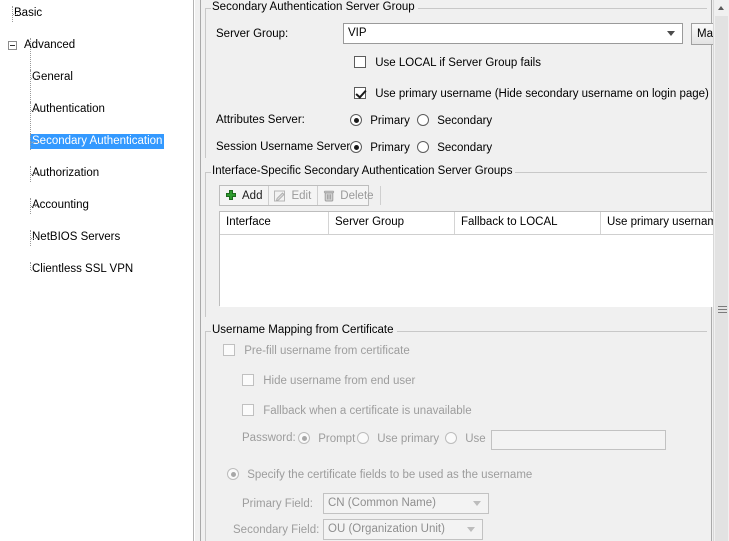  I want to click on vertical-scrollbar, so click(721, 270).